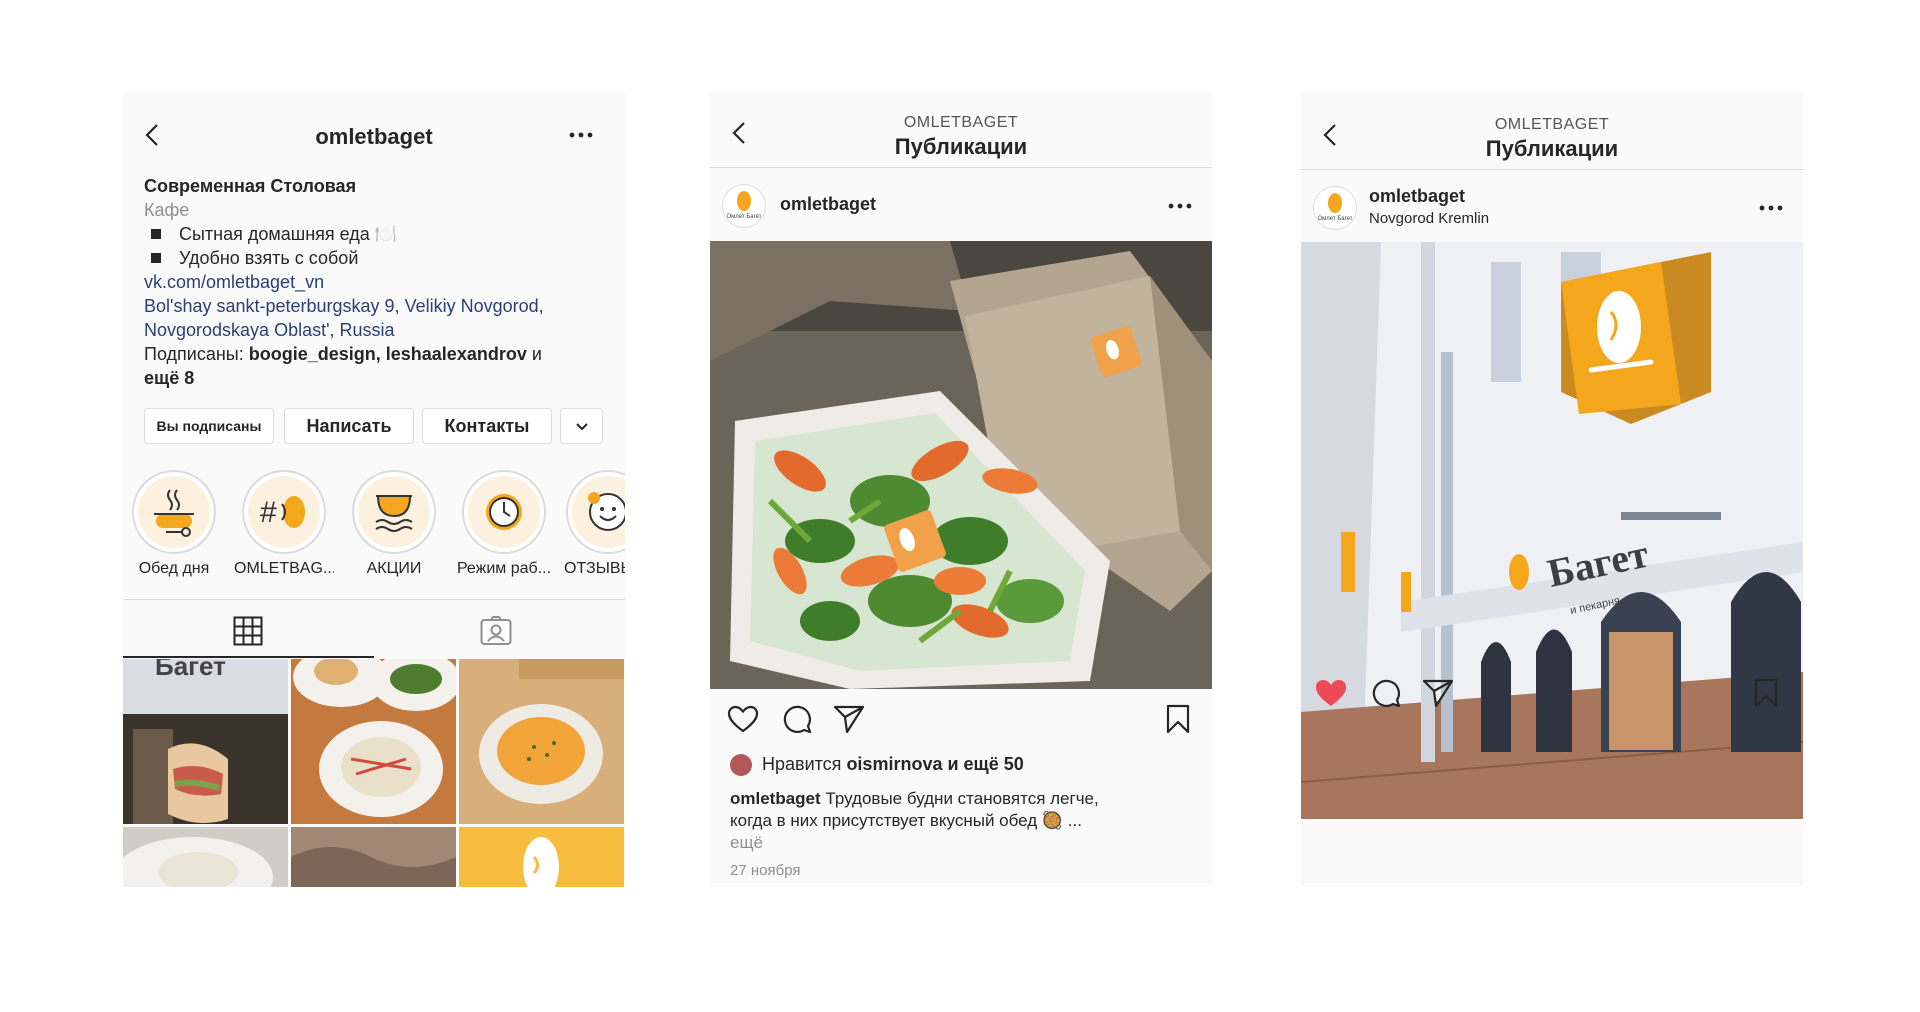  I want to click on highlight-lunch: Обед дня, so click(174, 524).